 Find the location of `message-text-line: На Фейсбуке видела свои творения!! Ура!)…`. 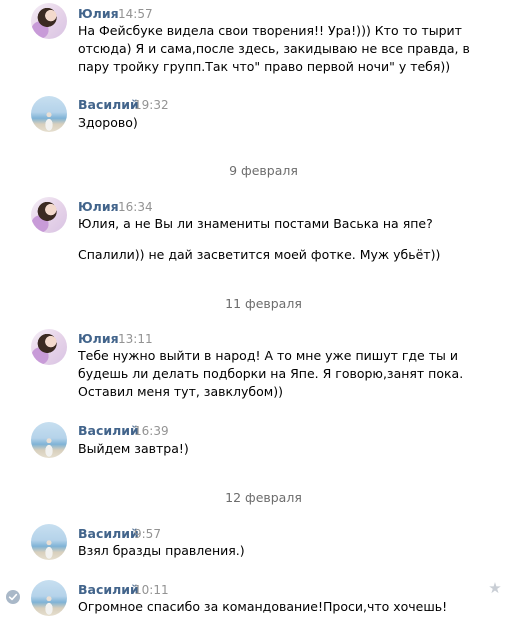

message-text-line: На Фейсбуке видела свои творения!! Ура!)… is located at coordinates (270, 30).